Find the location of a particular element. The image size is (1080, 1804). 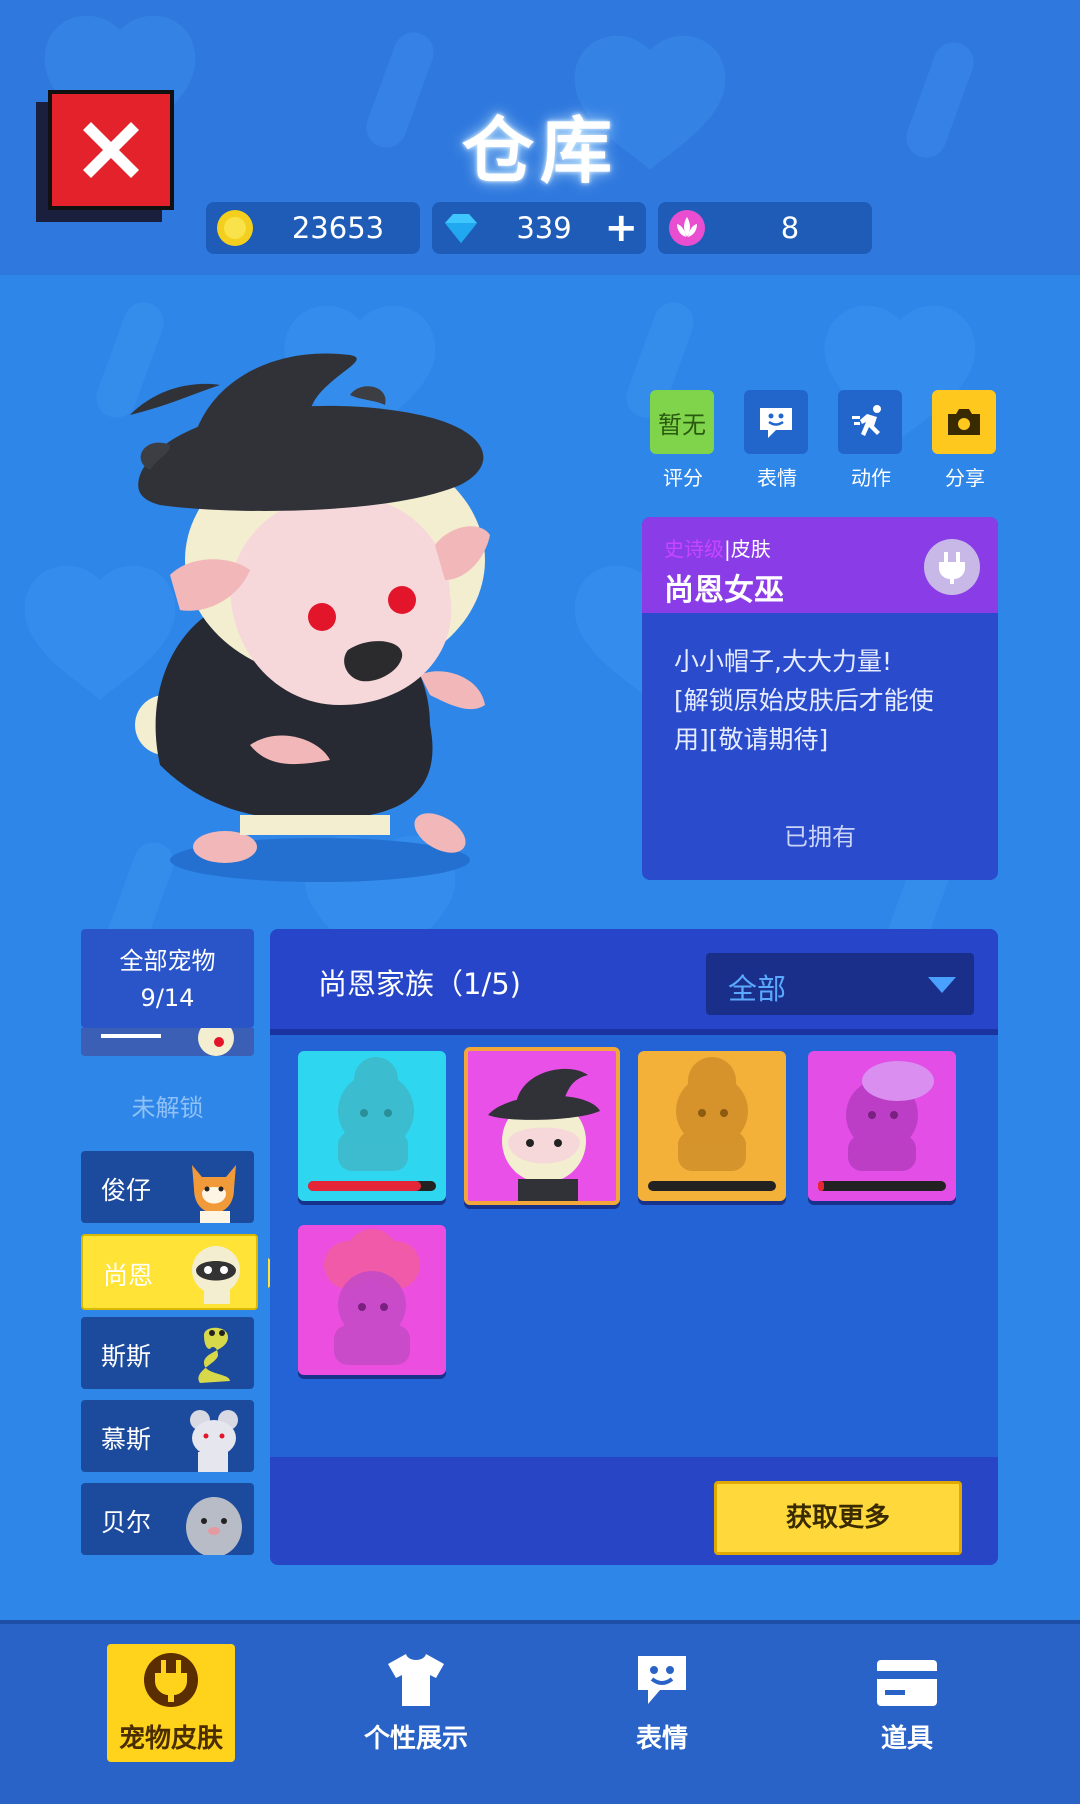

emote-button: 表情 is located at coordinates (777, 440).